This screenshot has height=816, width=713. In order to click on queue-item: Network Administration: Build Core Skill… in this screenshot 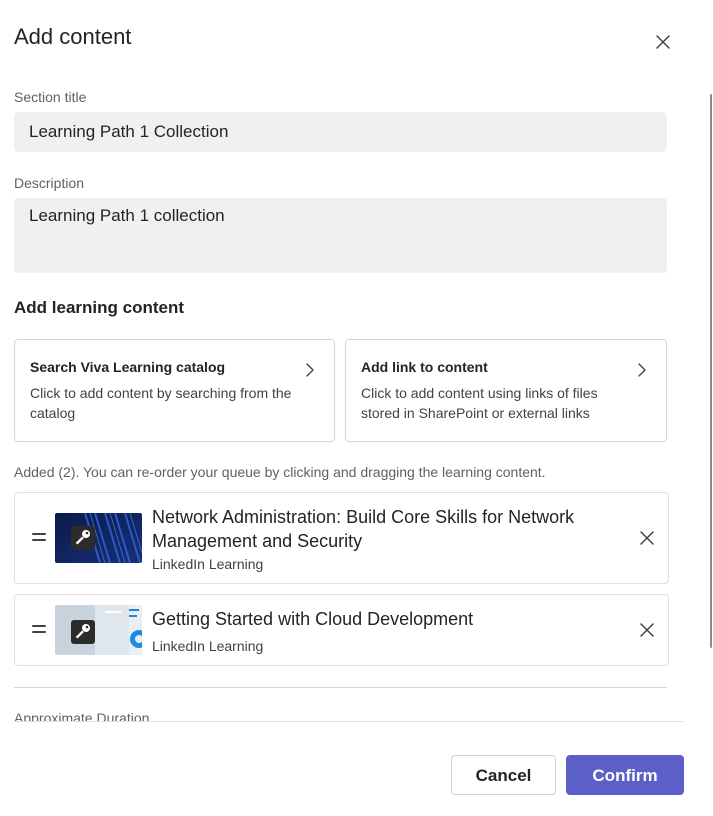, I will do `click(341, 538)`.